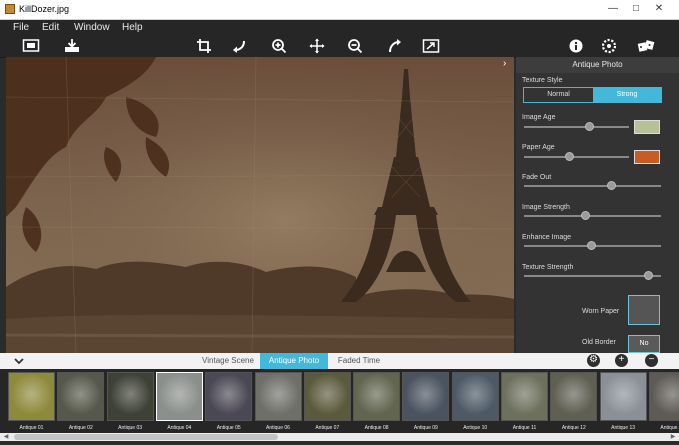 The width and height of the screenshot is (679, 445). What do you see at coordinates (646, 46) in the screenshot?
I see `random-icon` at bounding box center [646, 46].